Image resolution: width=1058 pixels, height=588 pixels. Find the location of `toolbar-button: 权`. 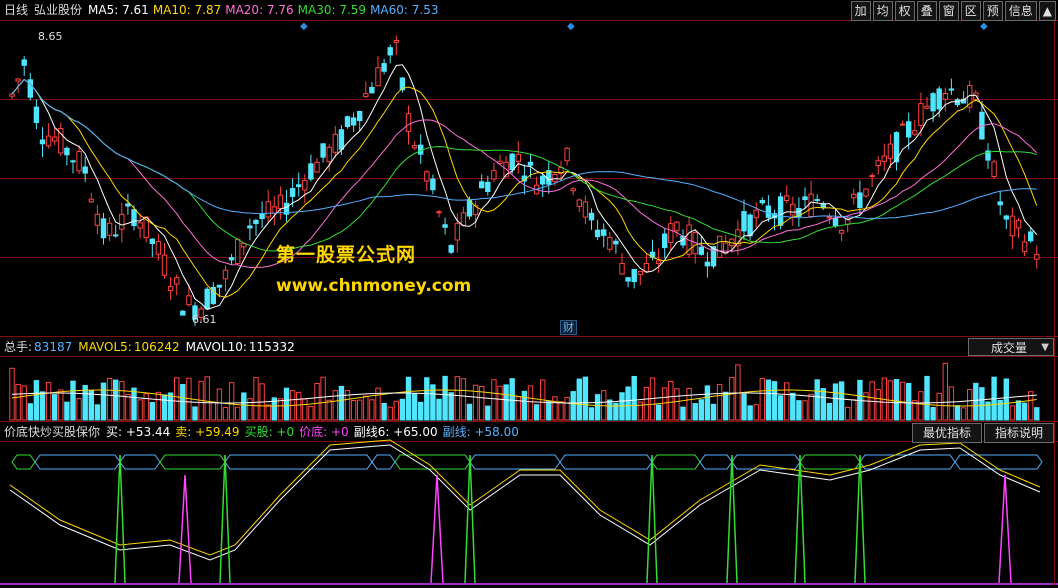

toolbar-button: 权 is located at coordinates (904, 11).